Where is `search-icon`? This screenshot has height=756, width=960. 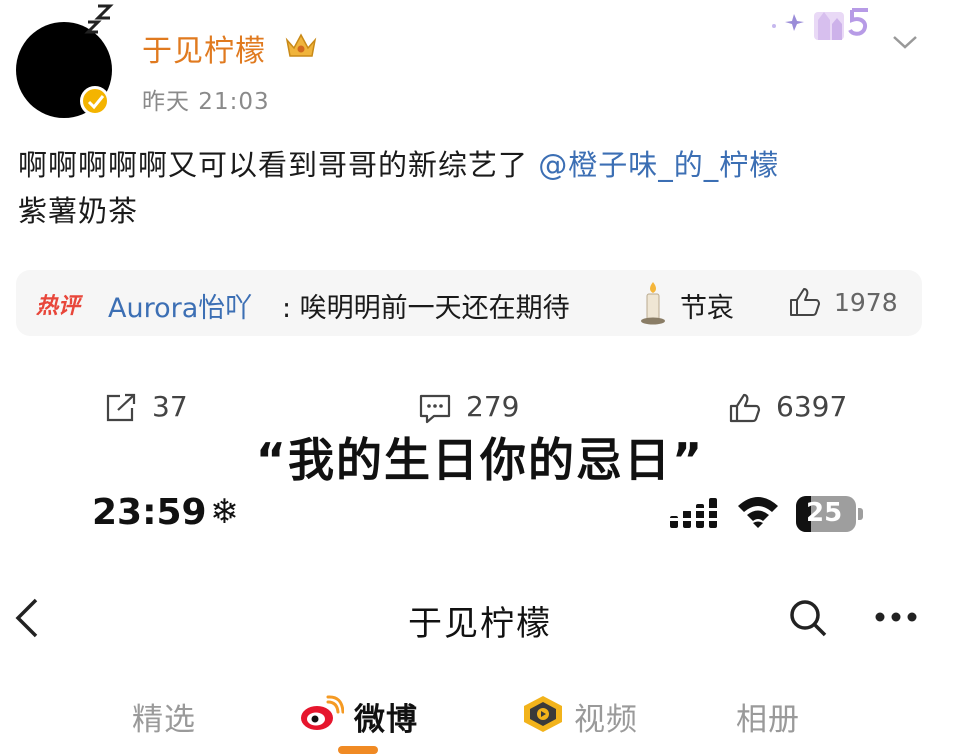 search-icon is located at coordinates (808, 618).